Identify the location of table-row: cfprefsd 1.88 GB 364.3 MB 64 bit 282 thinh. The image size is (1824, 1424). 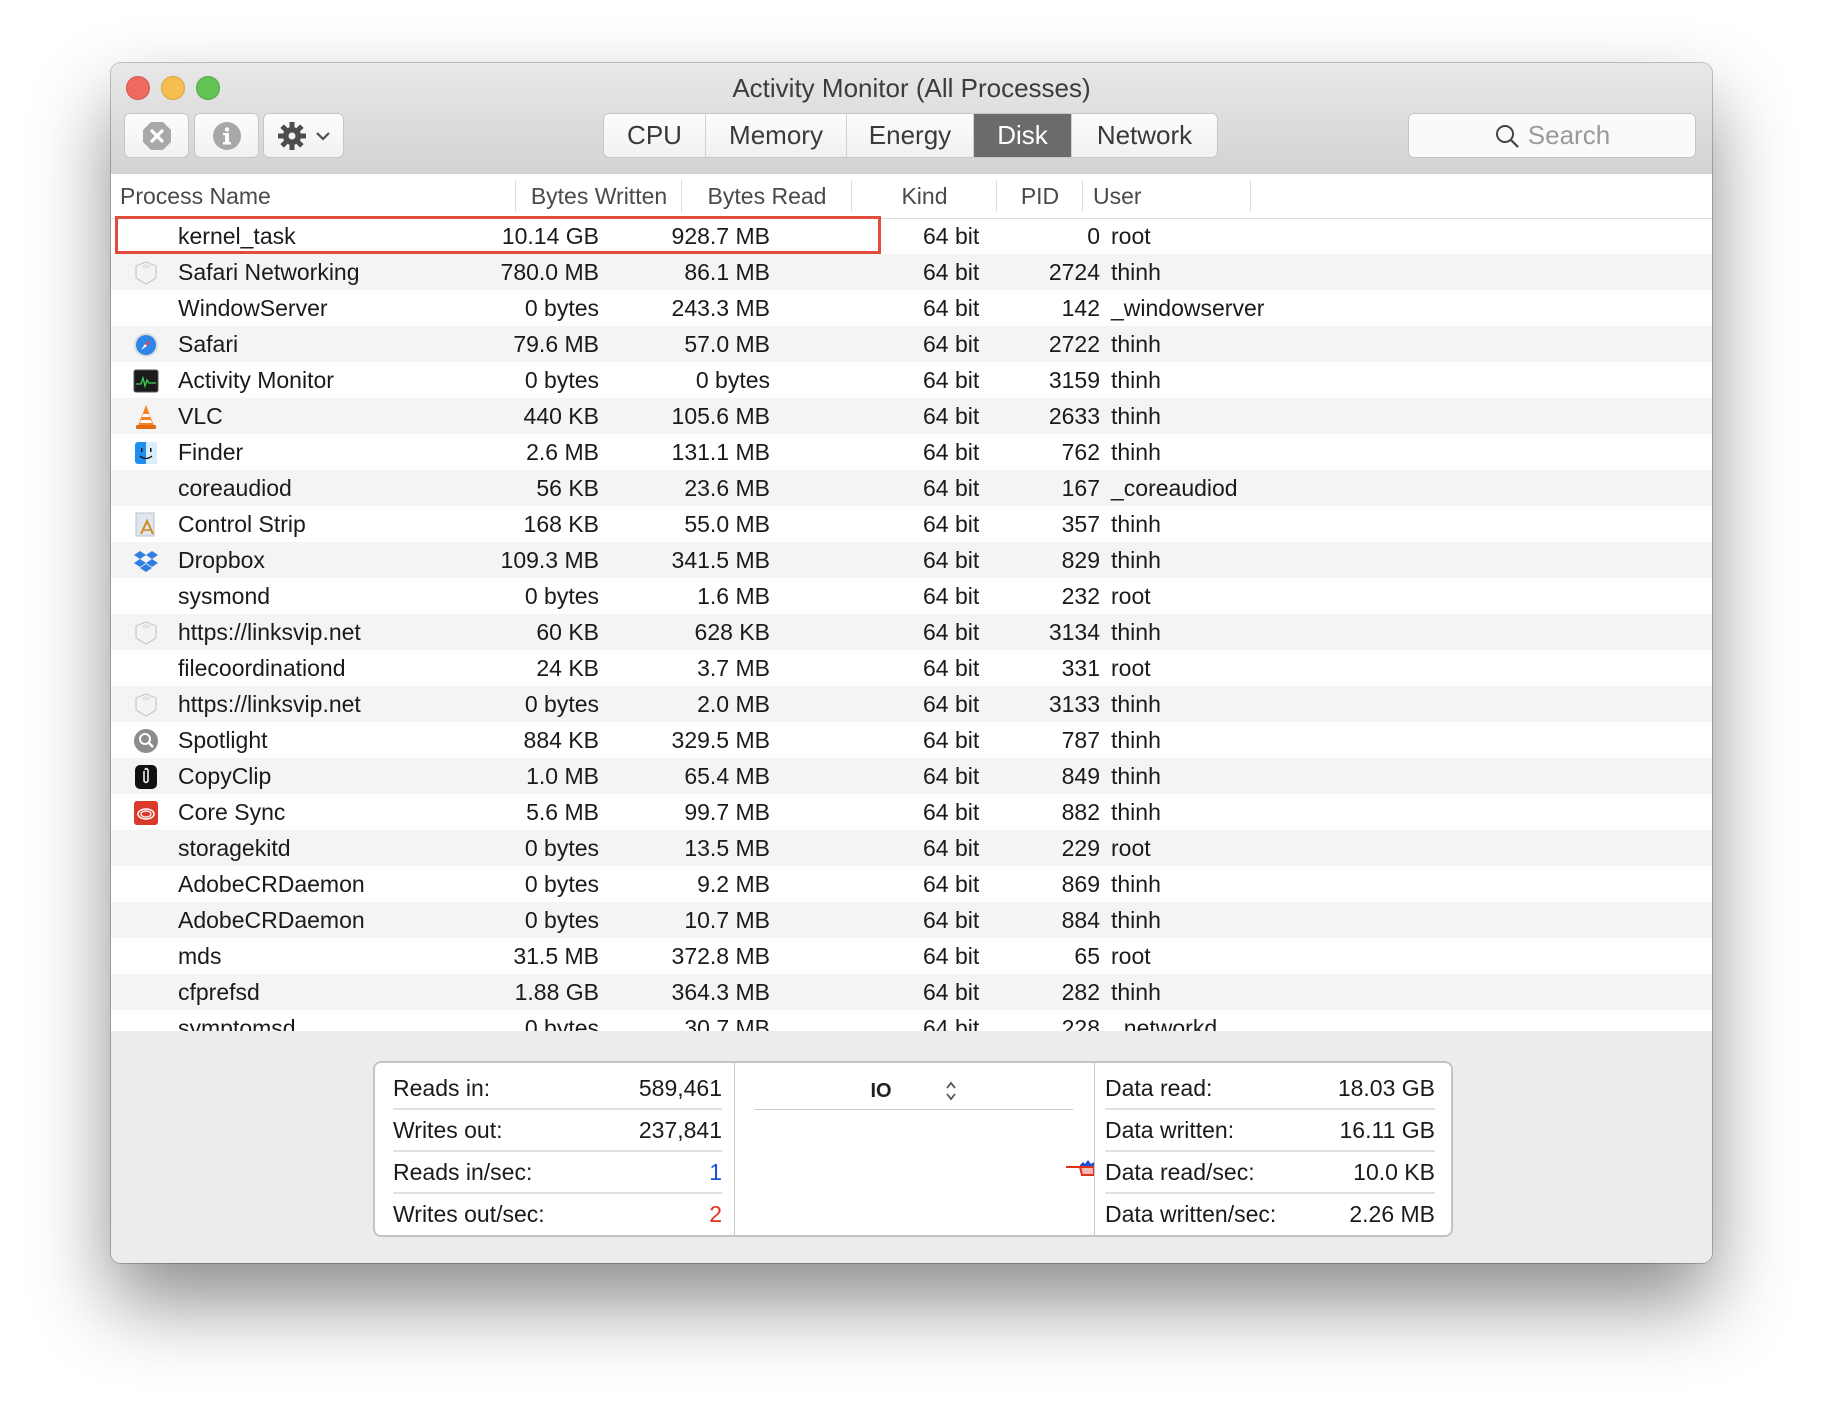
(911, 992).